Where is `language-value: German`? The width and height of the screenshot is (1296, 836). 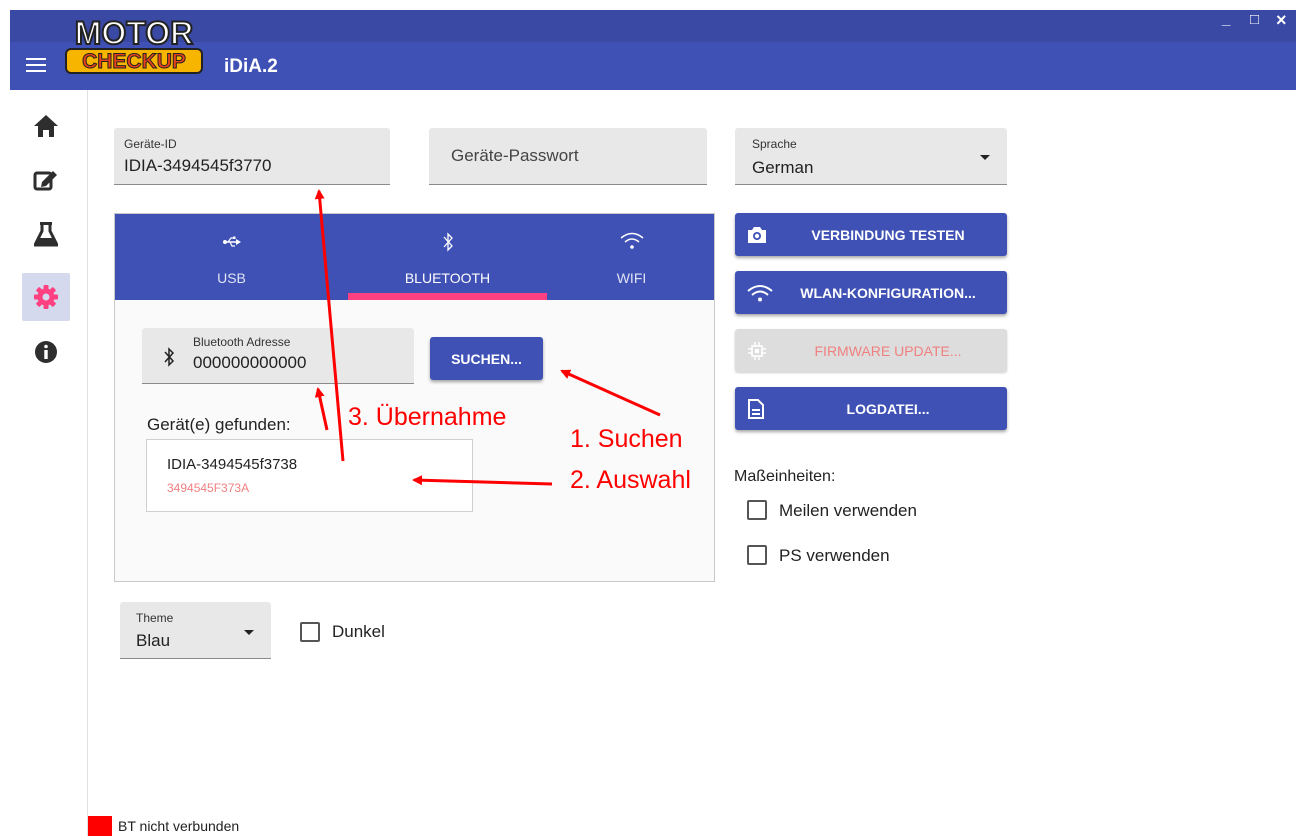 language-value: German is located at coordinates (783, 167).